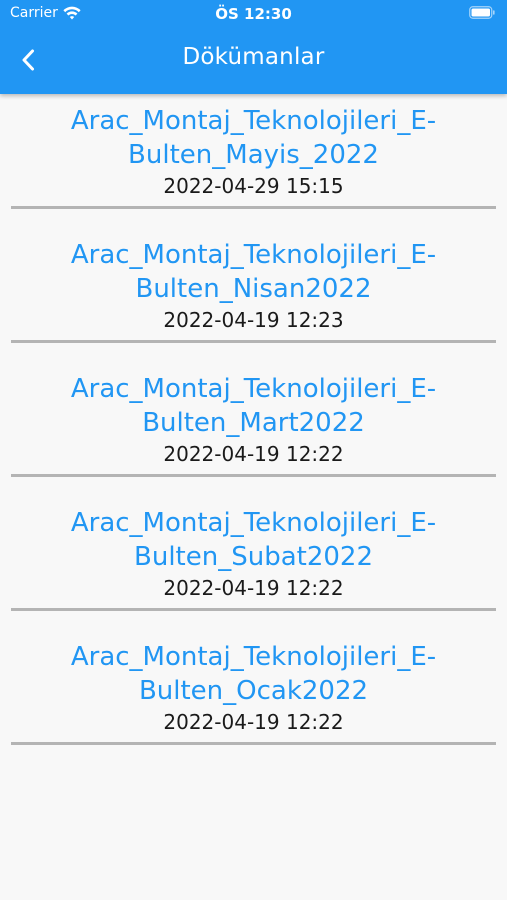 The width and height of the screenshot is (507, 900). I want to click on document-title-line-2: Bulten_Ocak2022, so click(253, 691).